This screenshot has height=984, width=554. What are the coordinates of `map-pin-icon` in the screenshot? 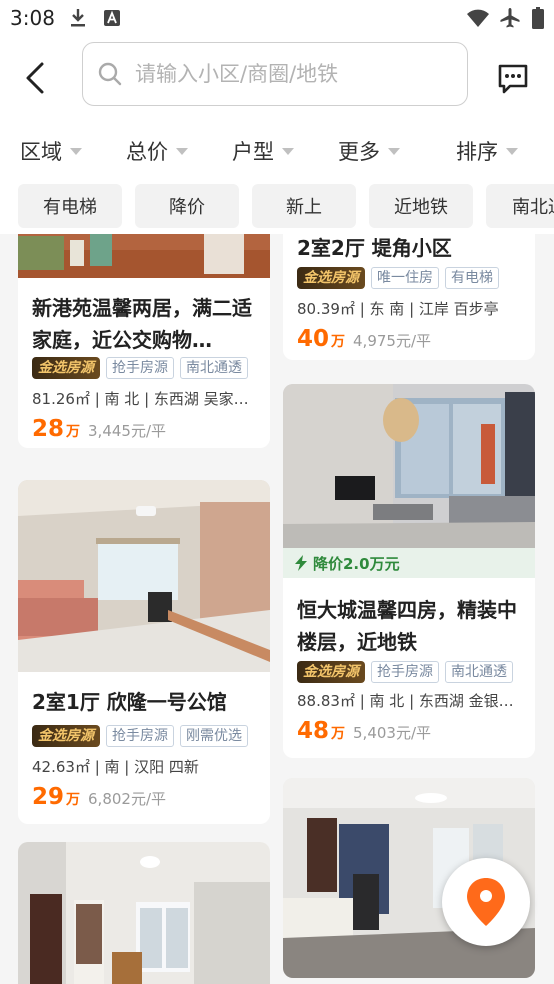 It's located at (486, 902).